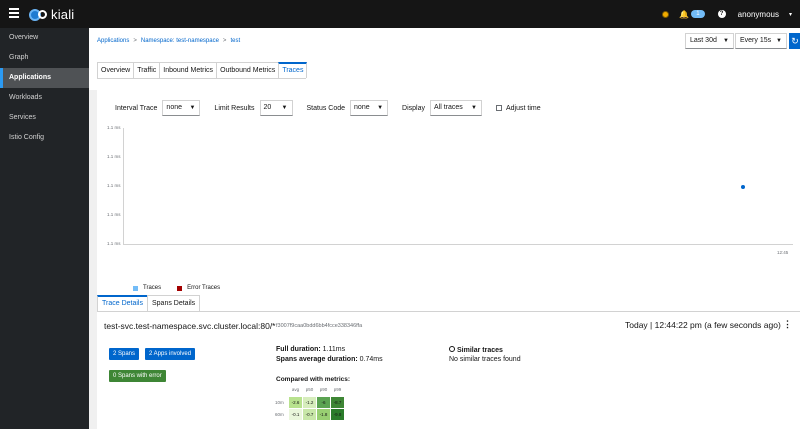 This screenshot has width=800, height=429. Describe the element at coordinates (248, 70) in the screenshot. I see `tab-outbound-metrics: Outbound Metrics` at that location.